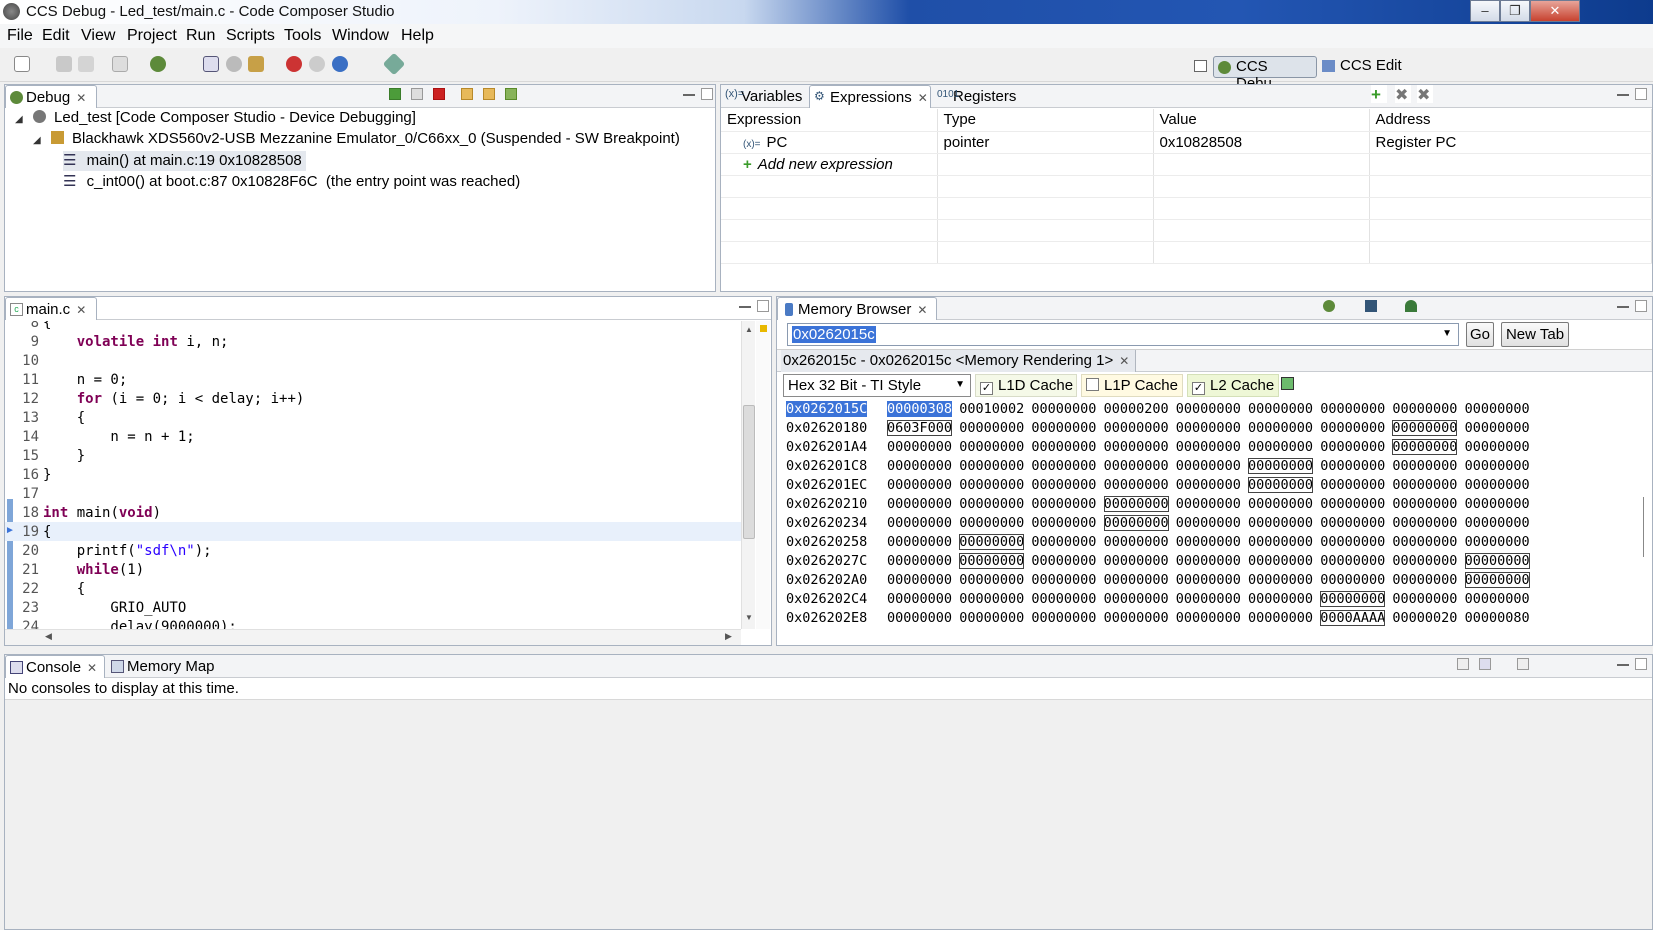  What do you see at coordinates (1403, 94) in the screenshot?
I see `remove-expression-icon: ✖` at bounding box center [1403, 94].